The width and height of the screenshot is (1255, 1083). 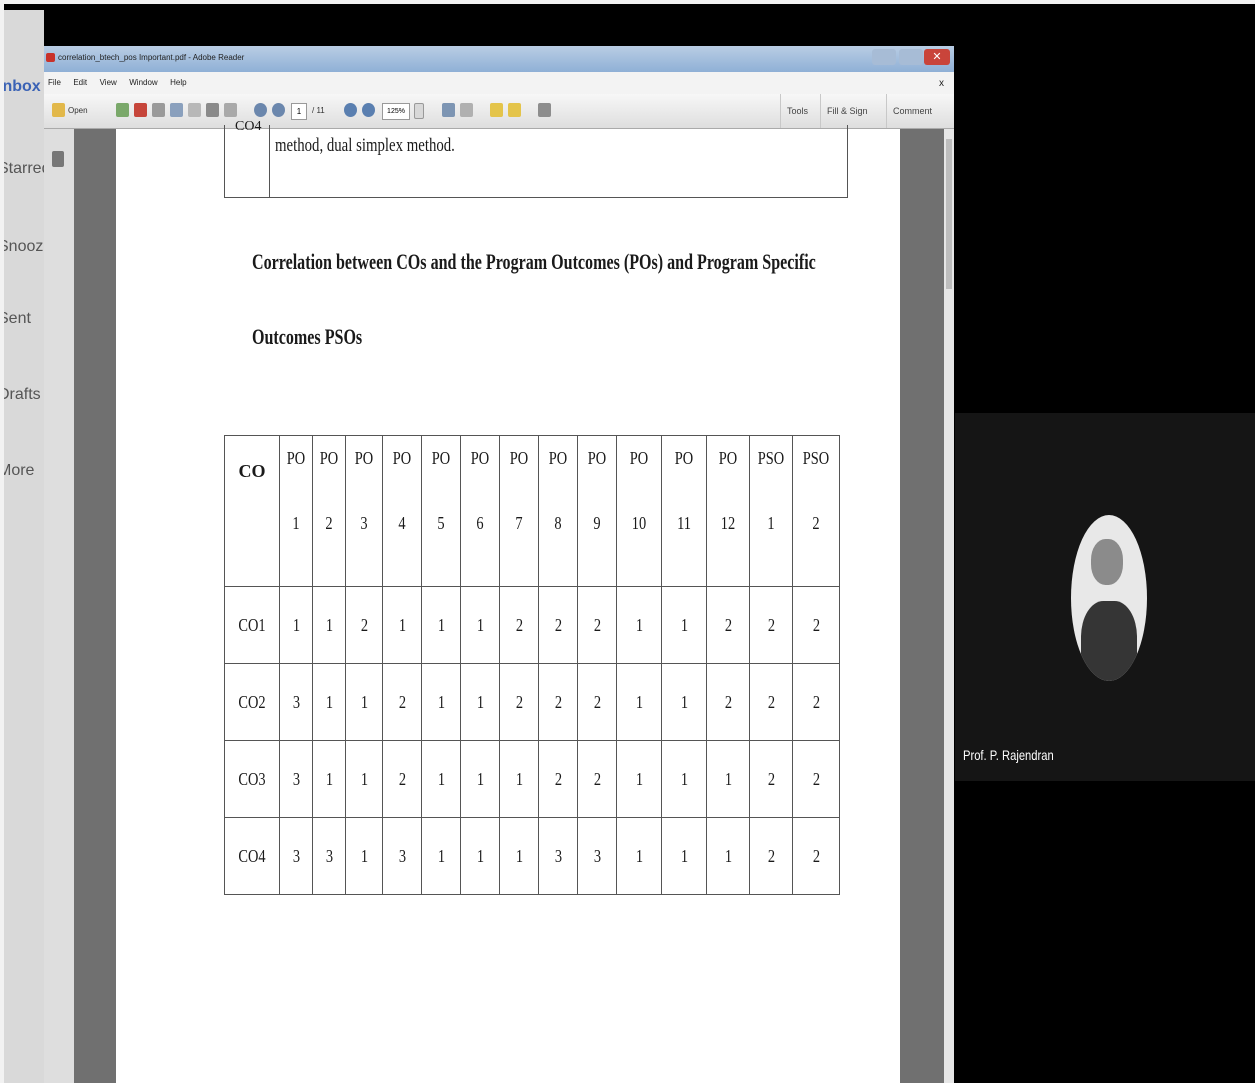 I want to click on zoom-dropdown-icon, so click(x=419, y=111).